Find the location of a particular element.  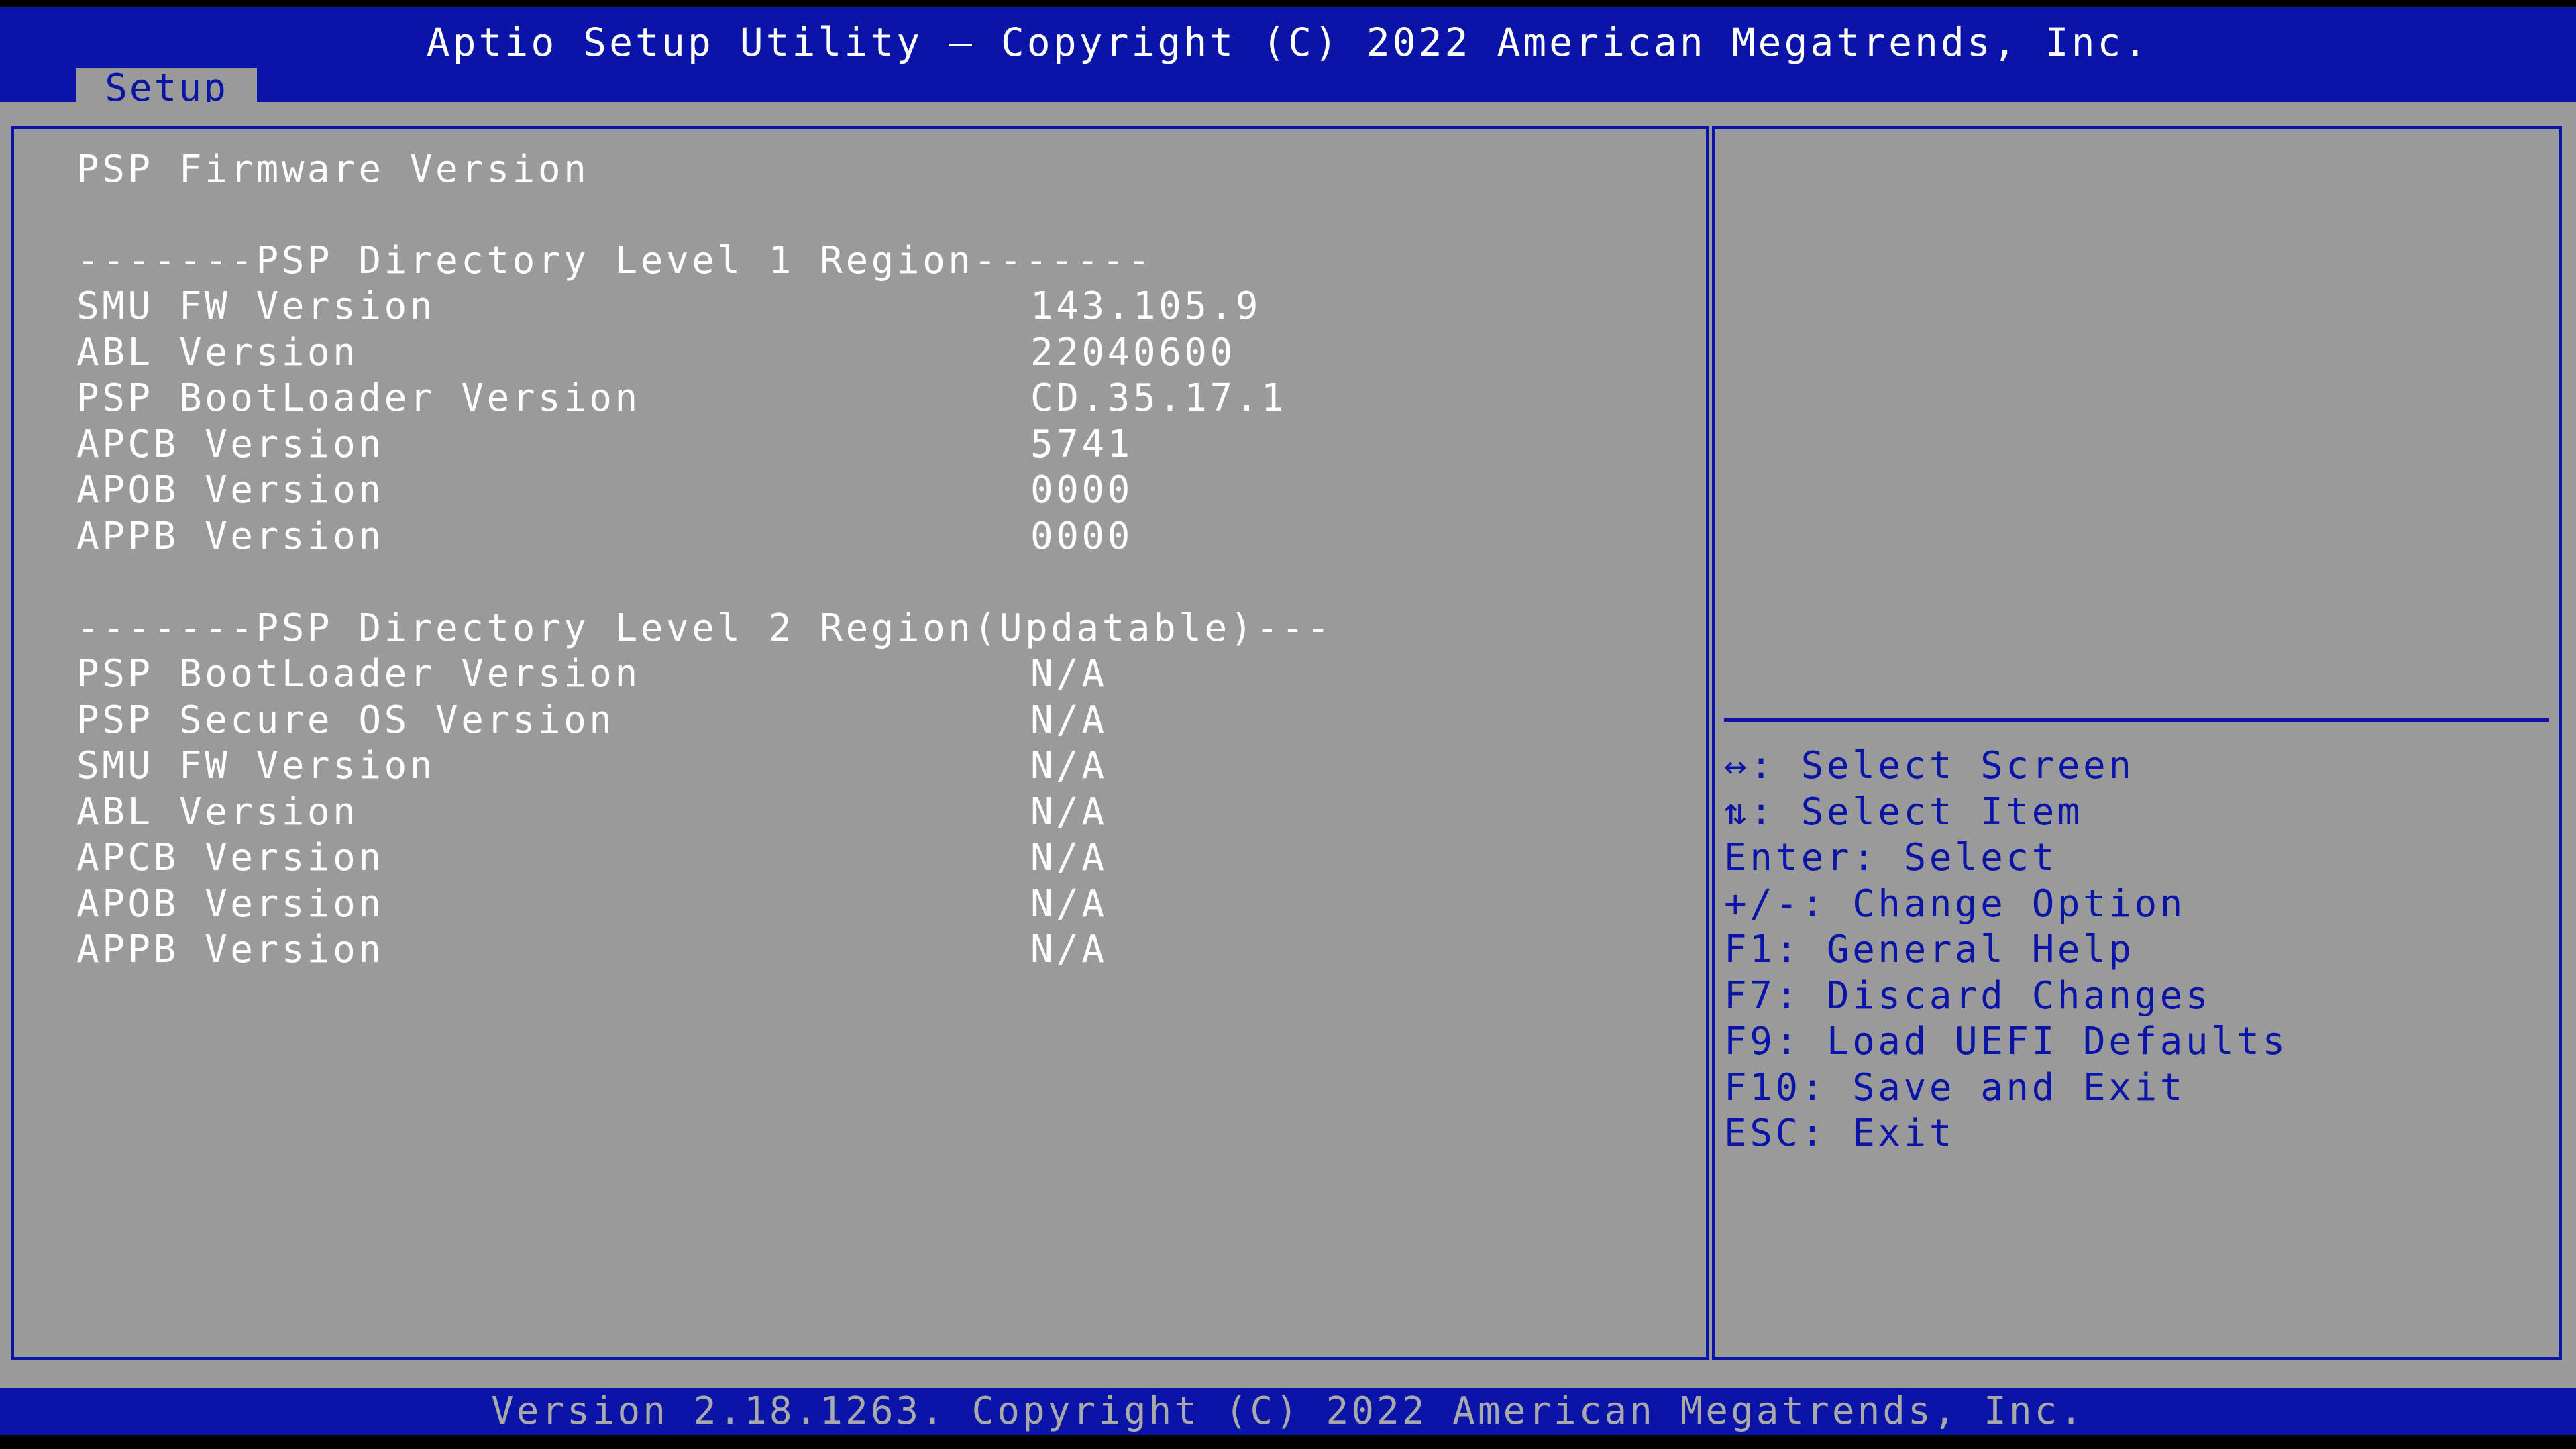

help-key: Enter: is located at coordinates (1801, 857).